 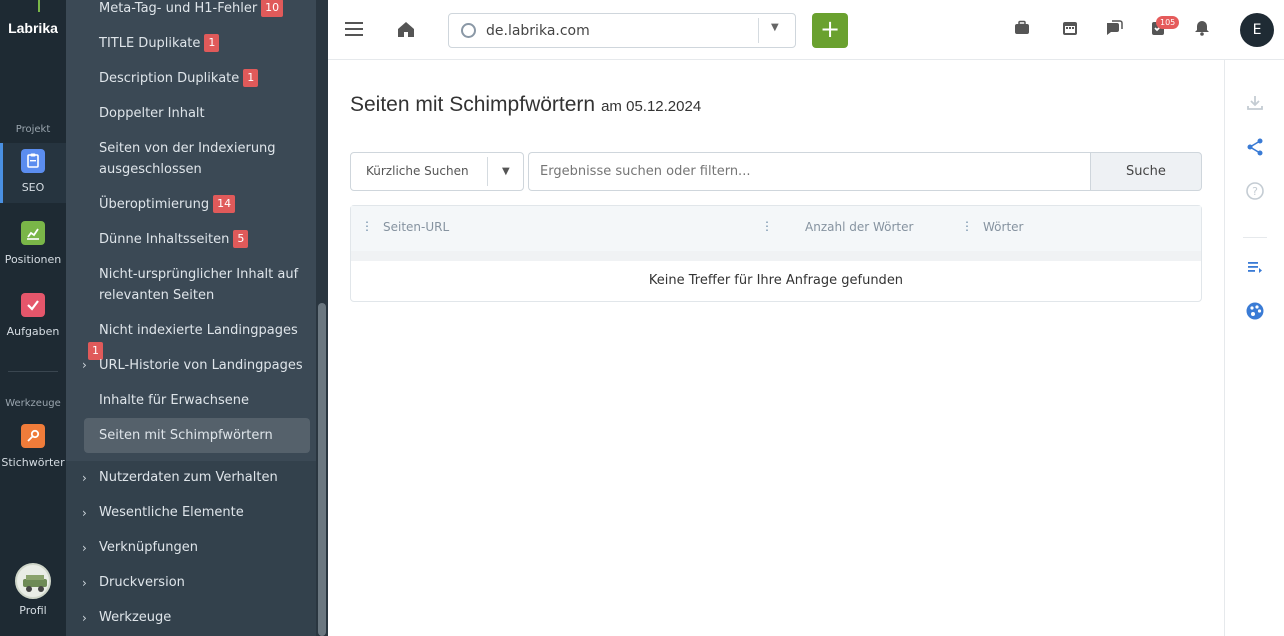 I want to click on subnav-item-adult-content: Inhalte für Erwachsene, so click(x=197, y=400).